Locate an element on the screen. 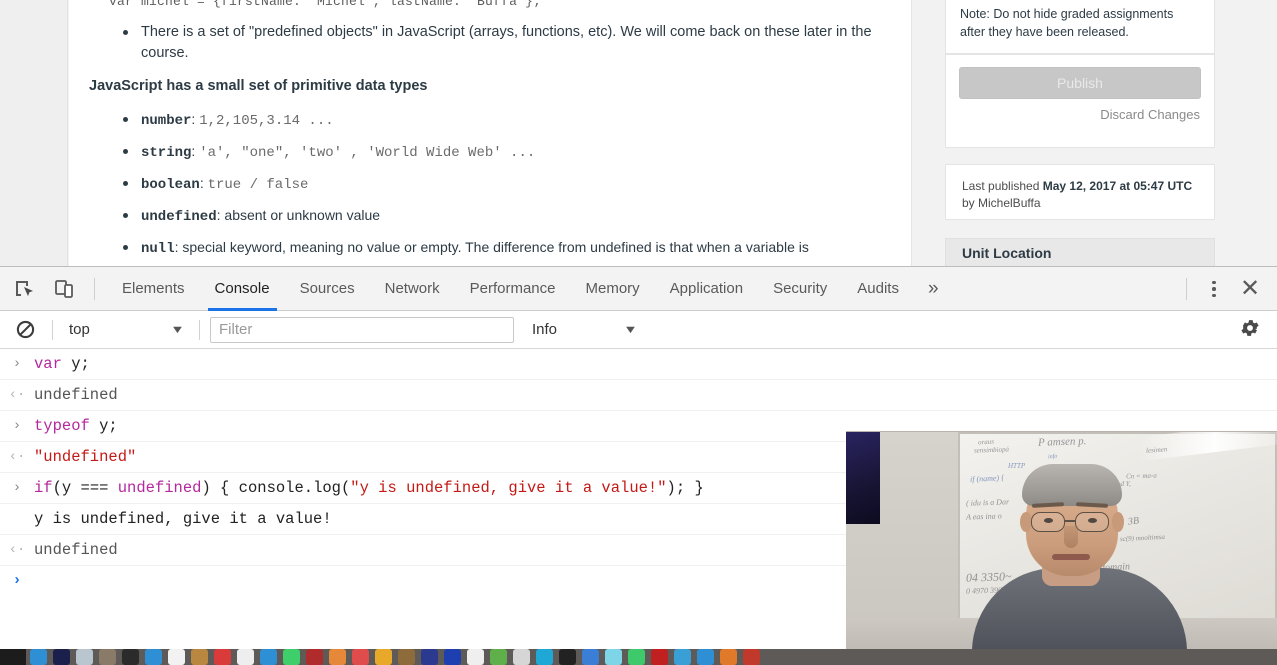 This screenshot has width=1277, height=665. whiteboard-scribble: A eas ina o is located at coordinates (983, 516).